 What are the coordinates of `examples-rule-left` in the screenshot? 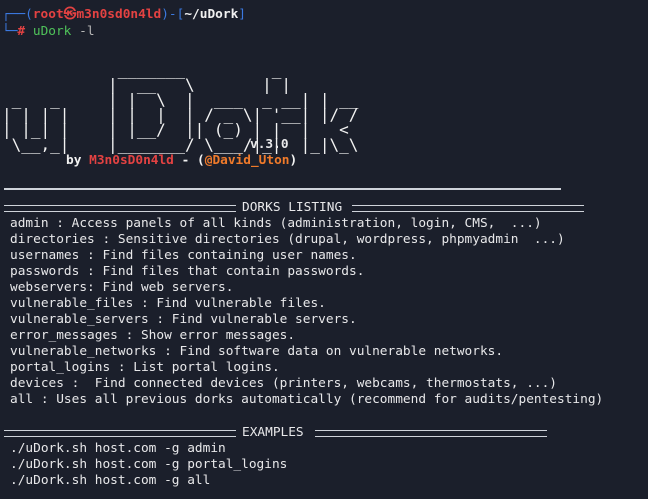 It's located at (120, 433).